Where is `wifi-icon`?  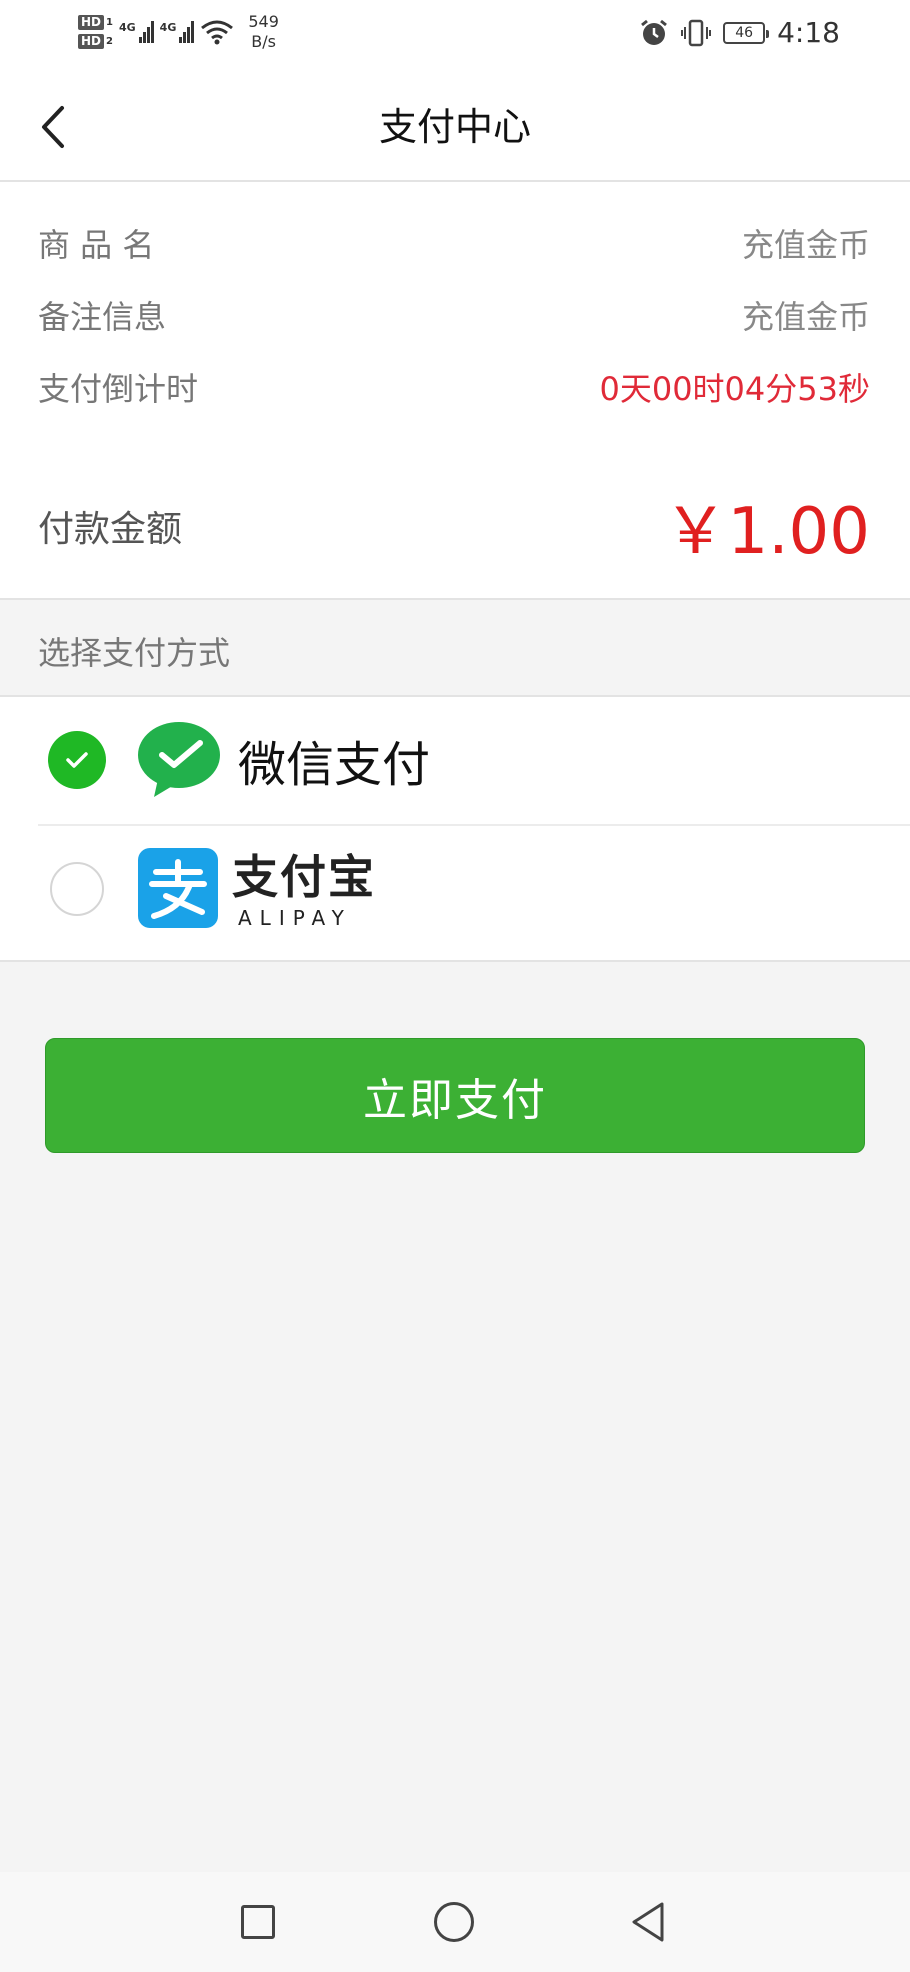 wifi-icon is located at coordinates (217, 32).